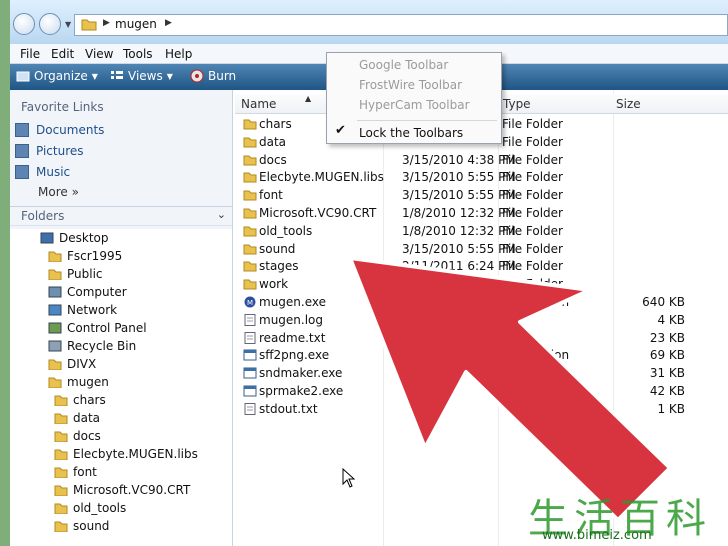 This screenshot has height=546, width=728. What do you see at coordinates (481, 249) in the screenshot?
I see `file-row: sound 3/15/2010 5:55 PM File Folder` at bounding box center [481, 249].